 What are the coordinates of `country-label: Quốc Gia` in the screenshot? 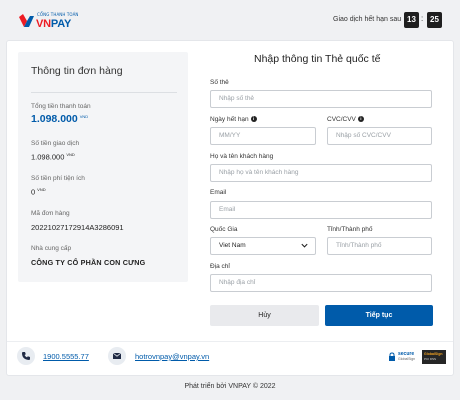 It's located at (224, 229).